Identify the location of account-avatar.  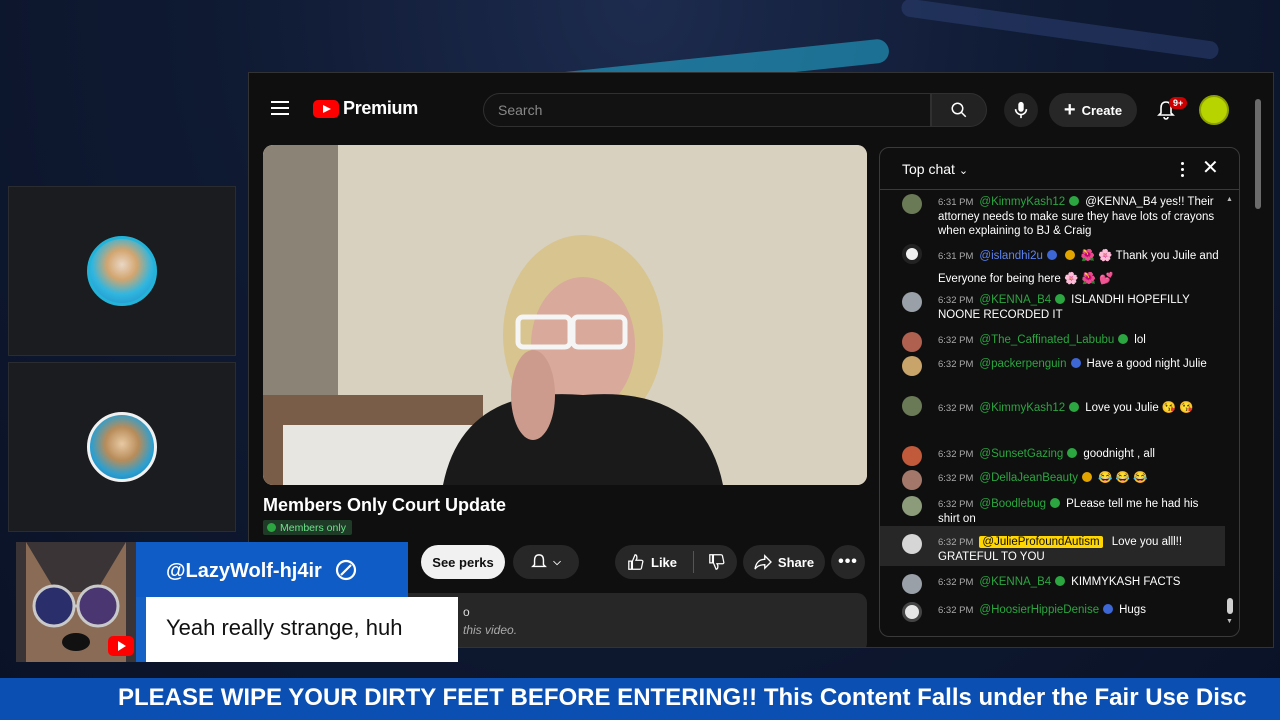
(1214, 110).